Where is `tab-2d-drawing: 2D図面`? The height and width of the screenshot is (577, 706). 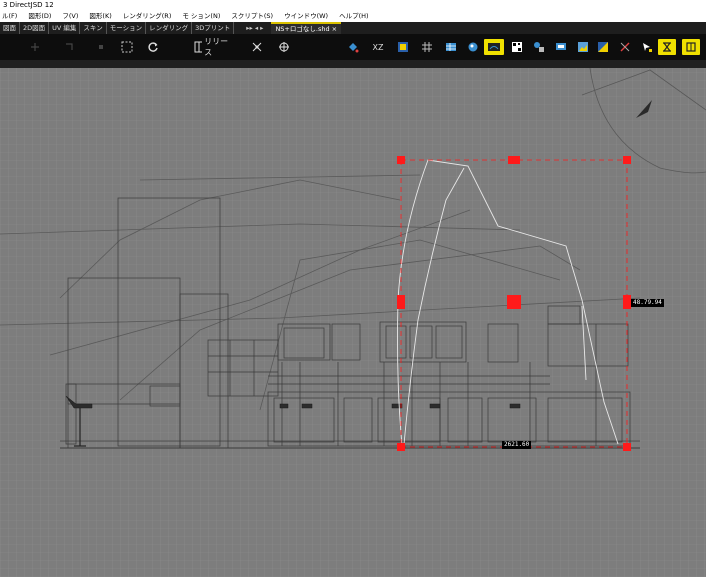
tab-2d-drawing: 2D図面 is located at coordinates (35, 28).